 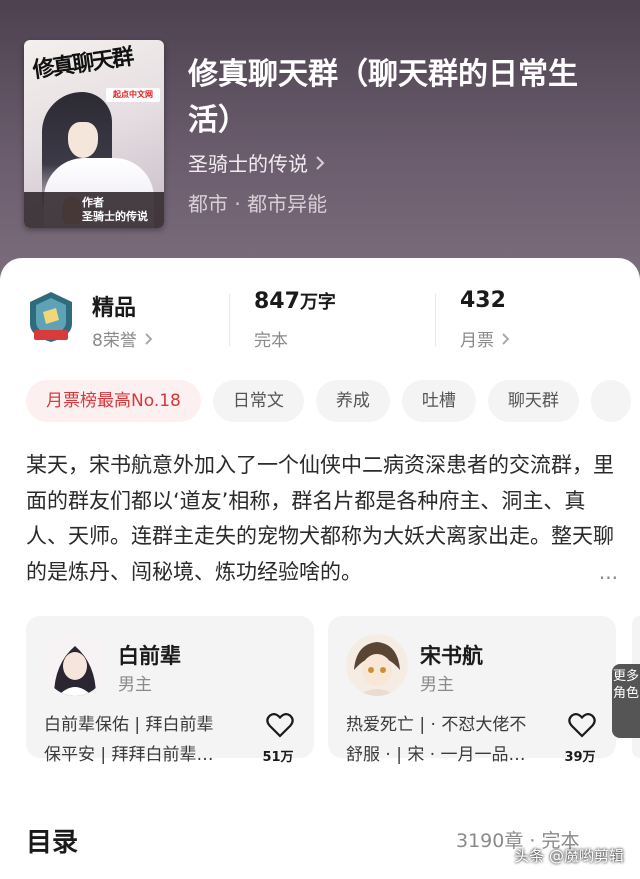 What do you see at coordinates (436, 725) in the screenshot?
I see `character-tags-line: 热爱死亡 | · 不怼大佬不` at bounding box center [436, 725].